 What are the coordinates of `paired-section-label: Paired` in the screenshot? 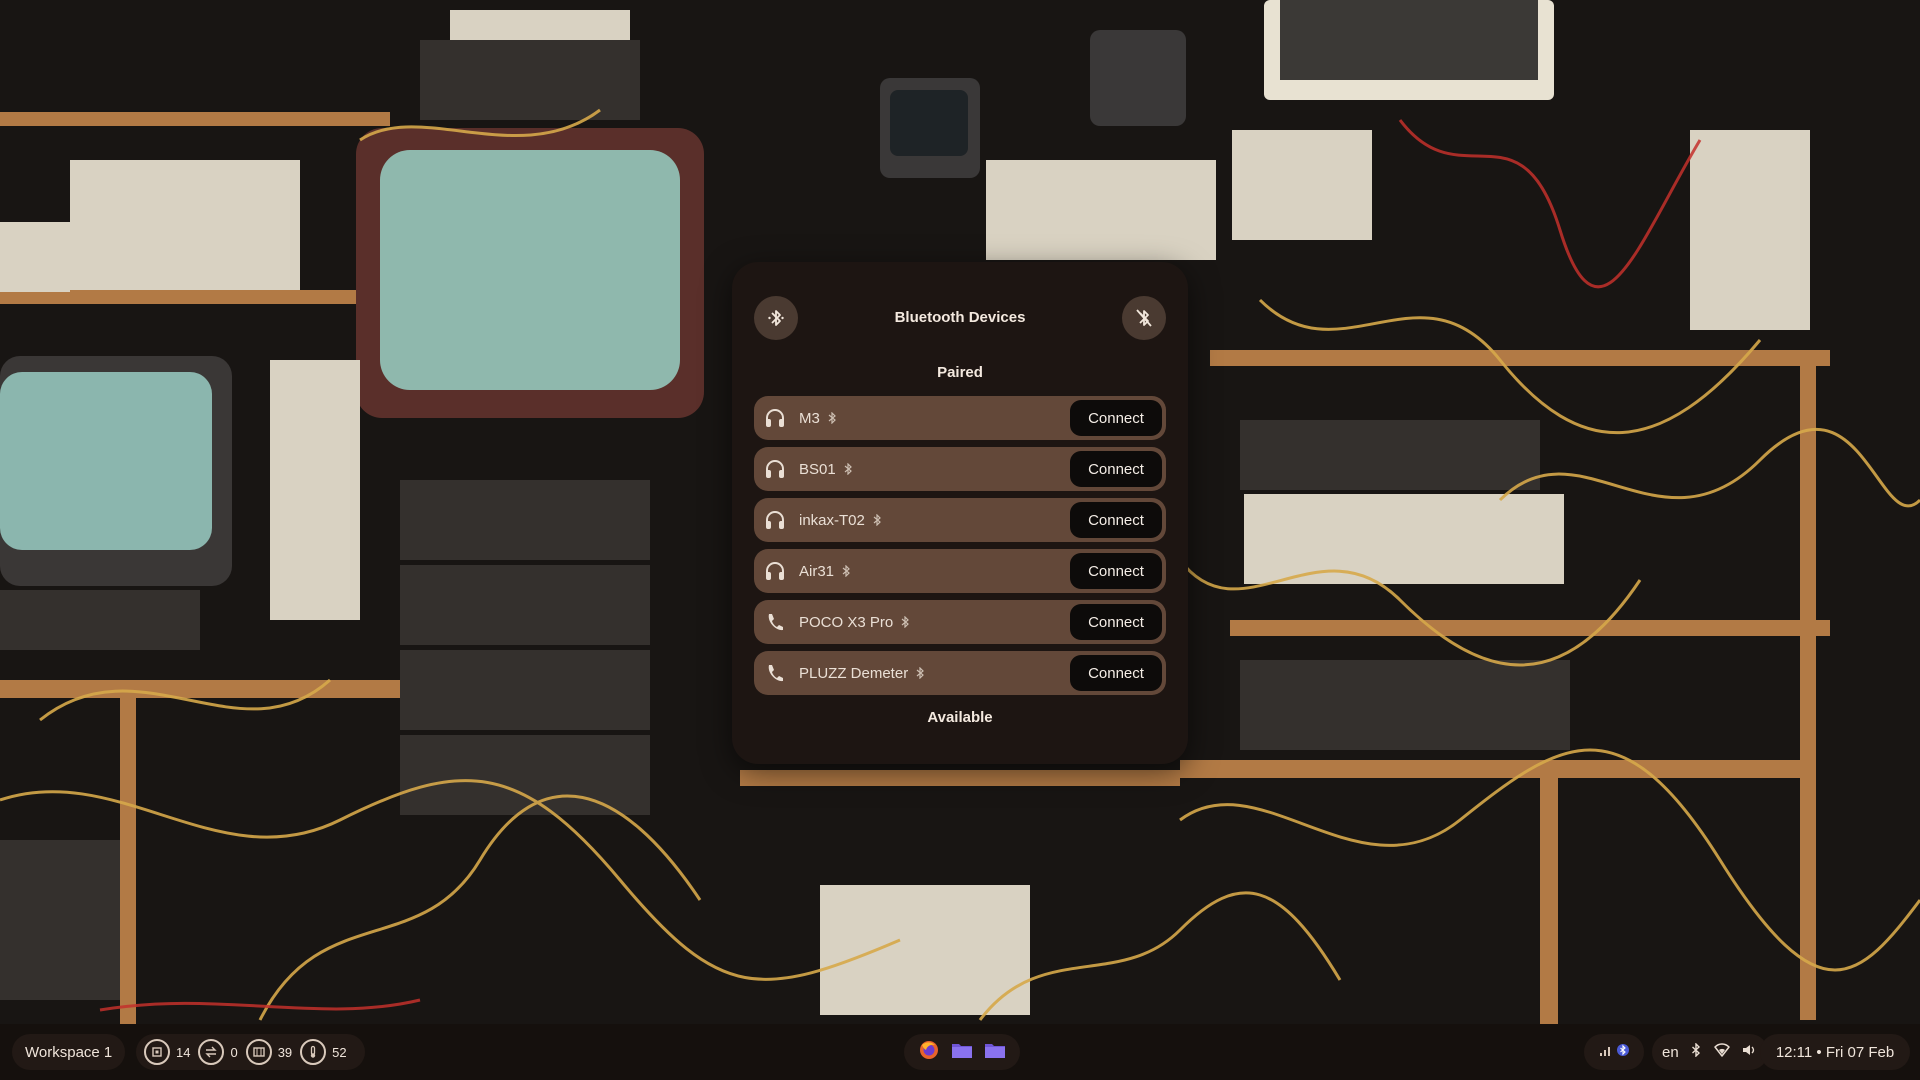 It's located at (960, 372).